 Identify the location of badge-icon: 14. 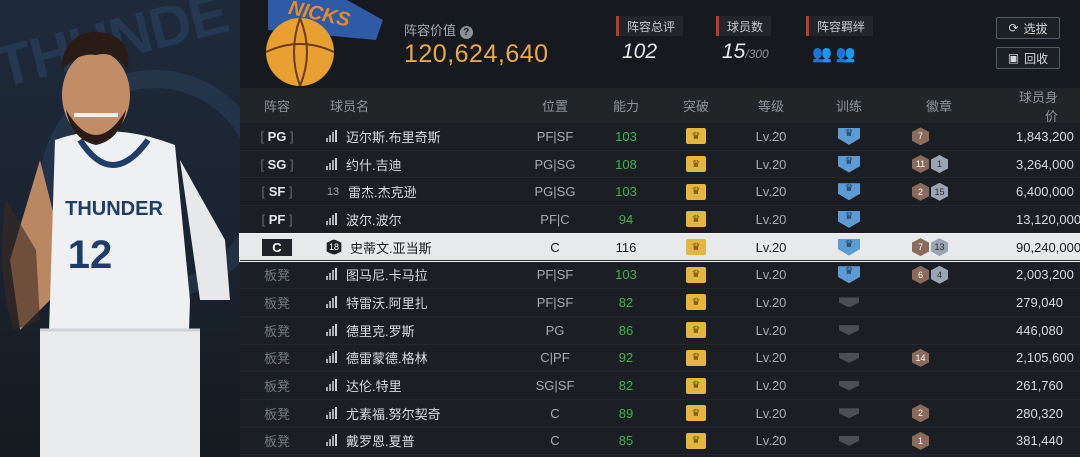
(920, 357).